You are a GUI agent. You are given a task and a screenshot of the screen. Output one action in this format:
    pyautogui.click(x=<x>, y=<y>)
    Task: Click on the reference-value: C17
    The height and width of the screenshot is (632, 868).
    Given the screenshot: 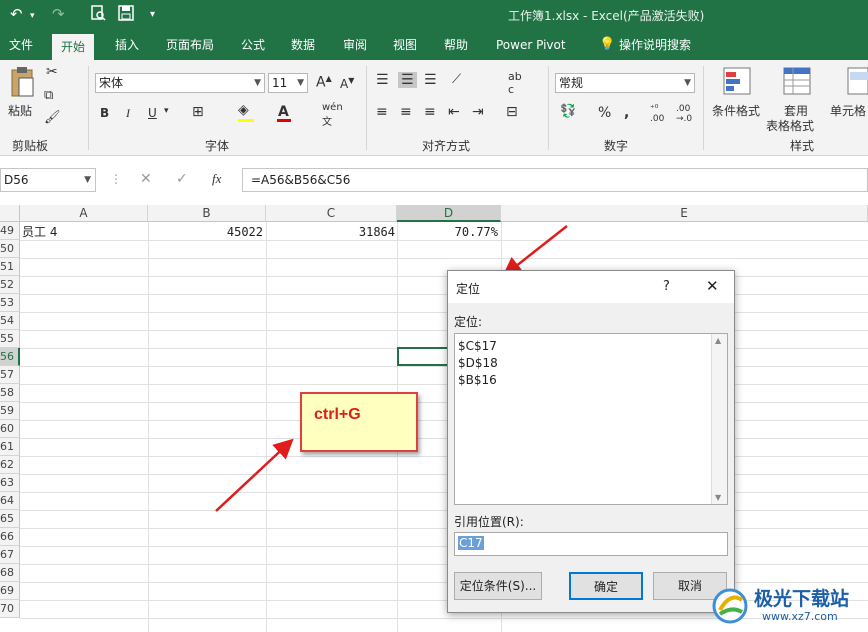 What is the action you would take?
    pyautogui.click(x=471, y=543)
    